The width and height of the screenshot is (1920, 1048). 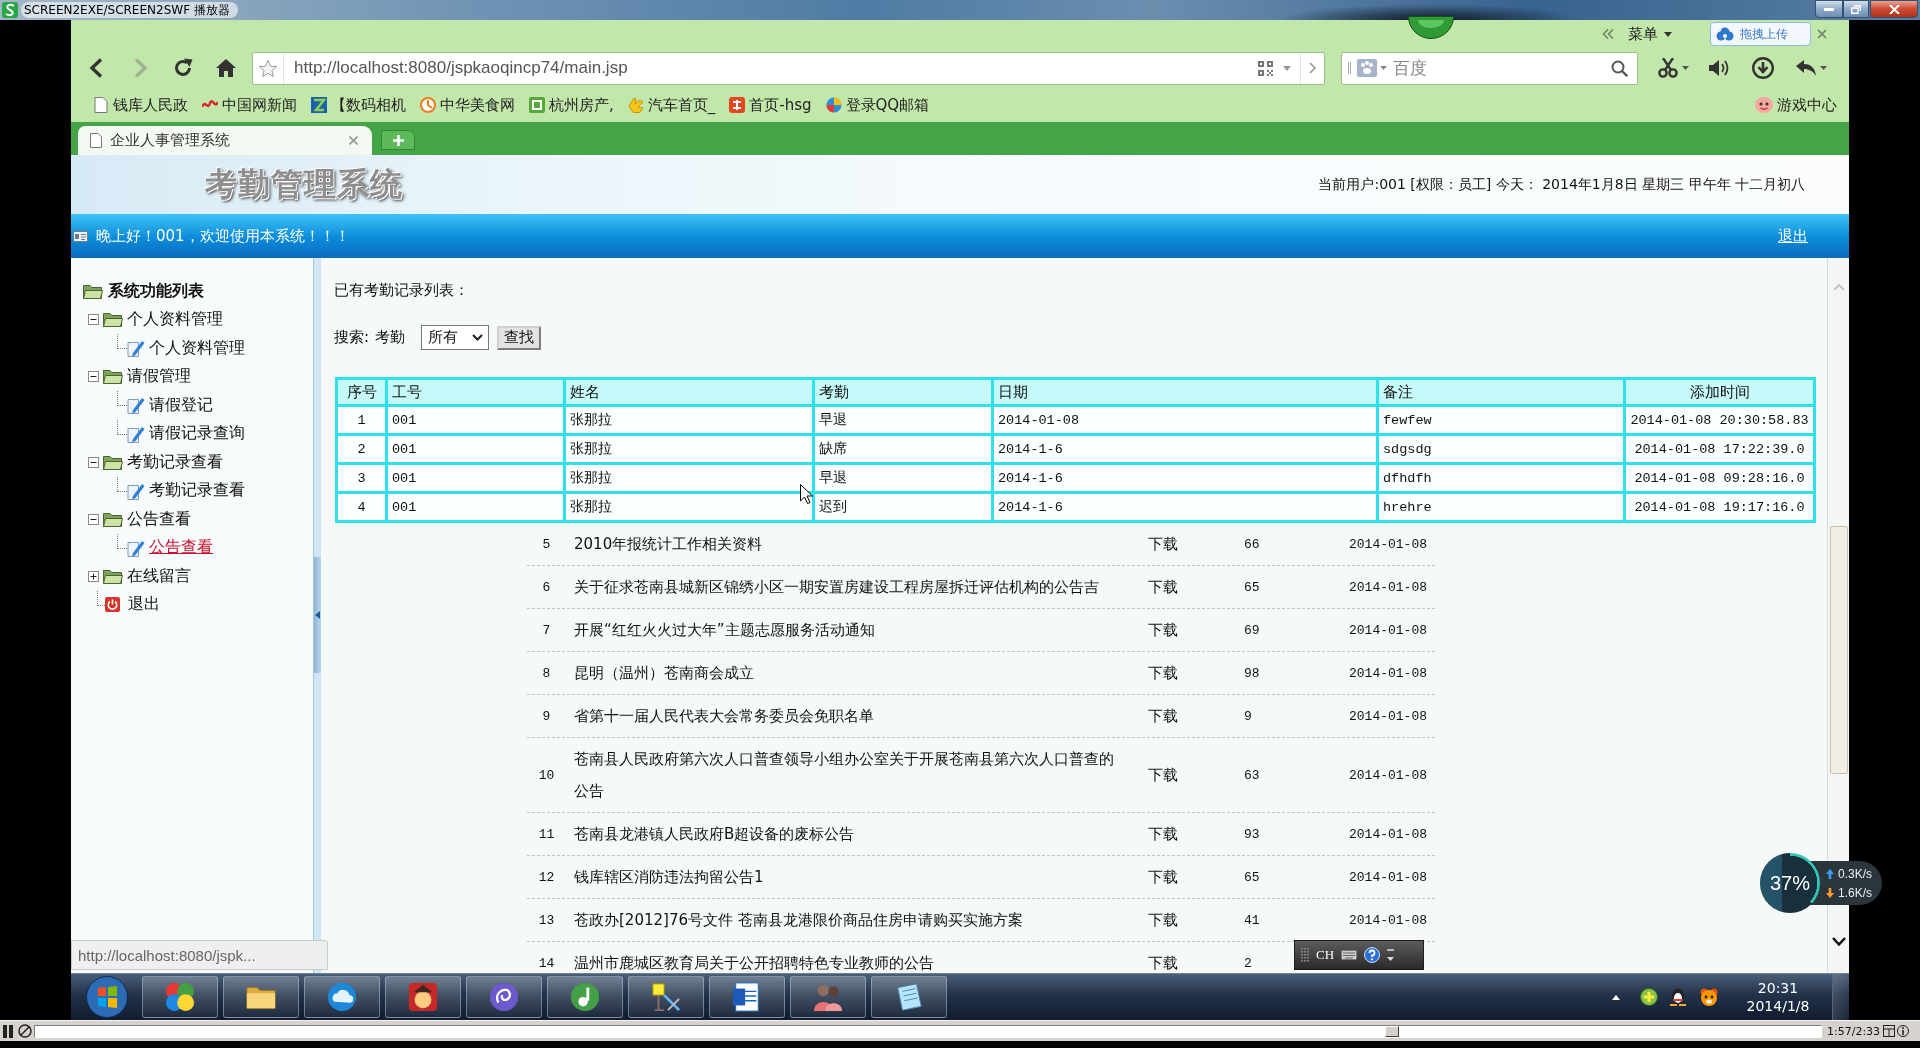 I want to click on qr-code-icon, so click(x=1265, y=68).